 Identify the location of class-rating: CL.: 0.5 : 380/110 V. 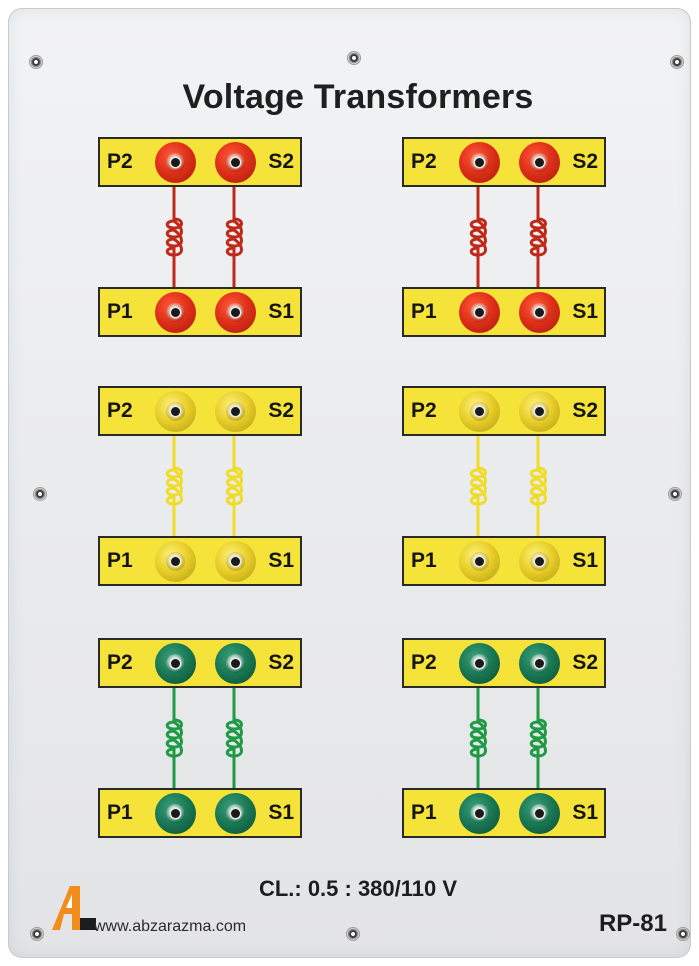
(358, 888).